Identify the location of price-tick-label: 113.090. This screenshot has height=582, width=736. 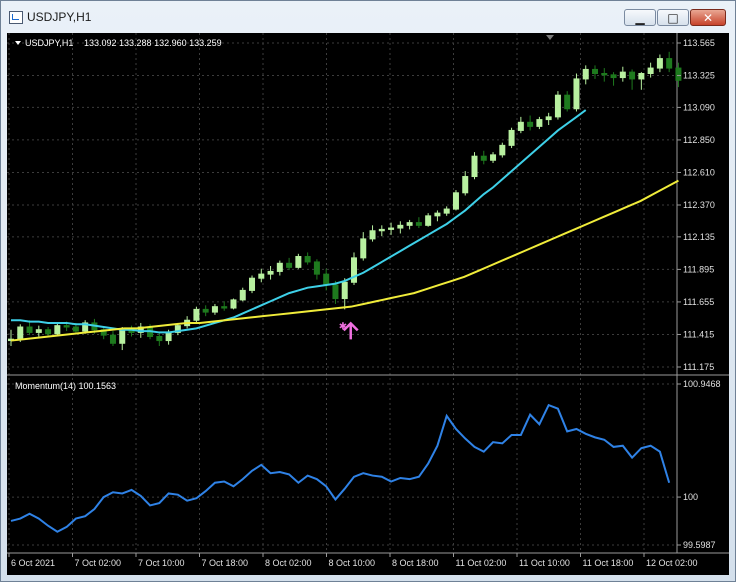
(699, 107).